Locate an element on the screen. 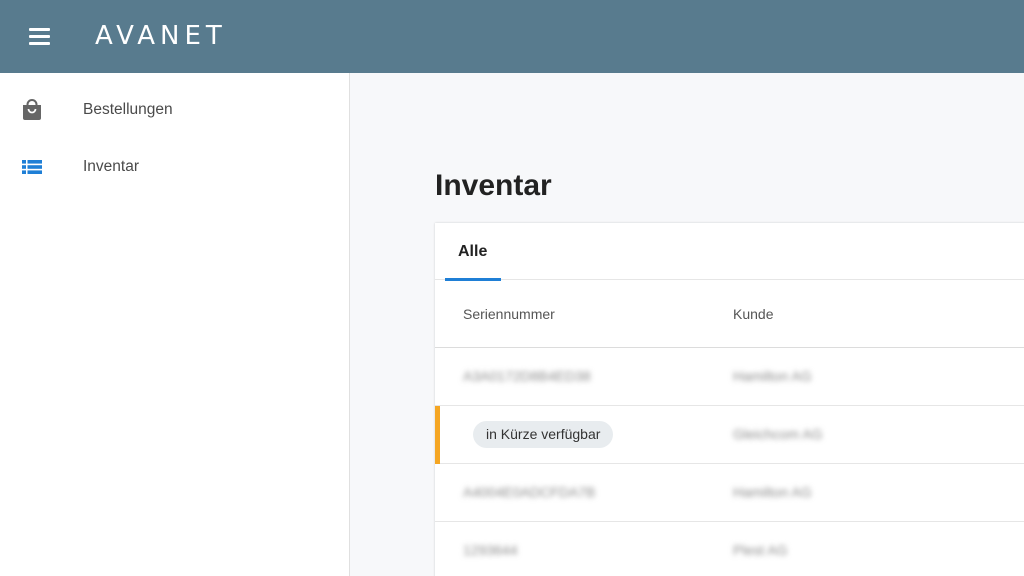 Image resolution: width=1024 pixels, height=576 pixels. hamburger-menu-icon is located at coordinates (40, 36).